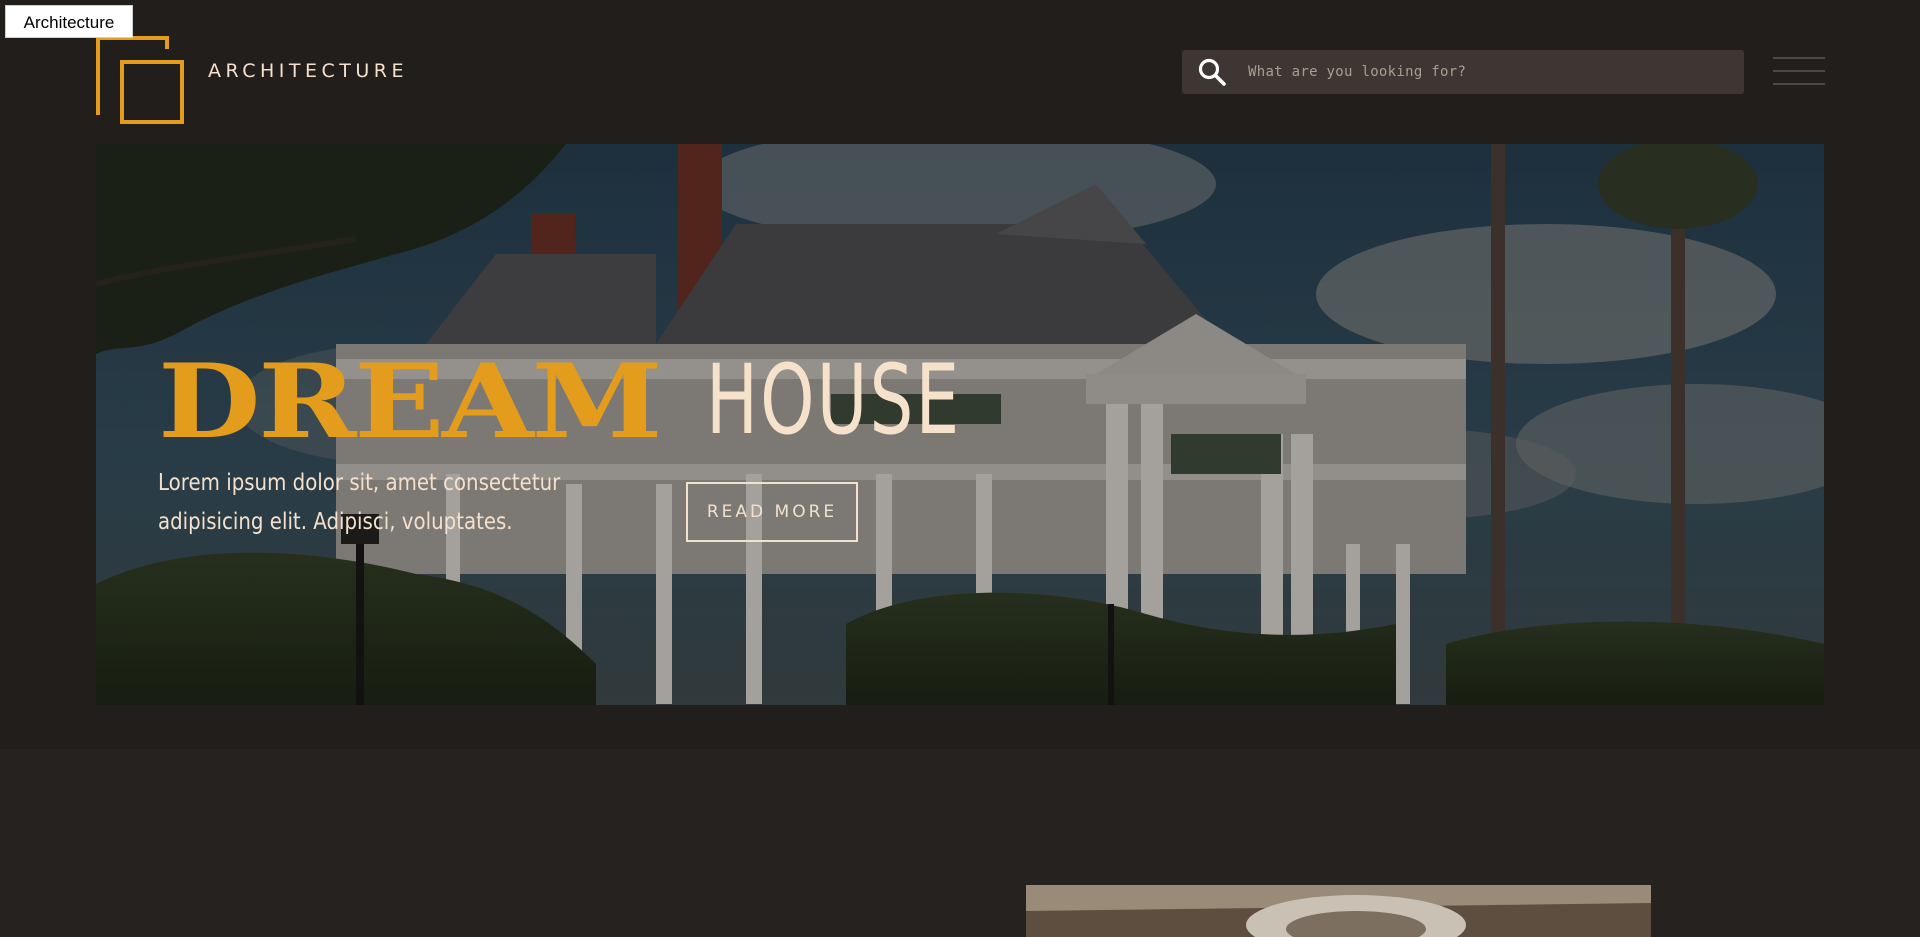  I want to click on hamburger-menu-icon, so click(1799, 71).